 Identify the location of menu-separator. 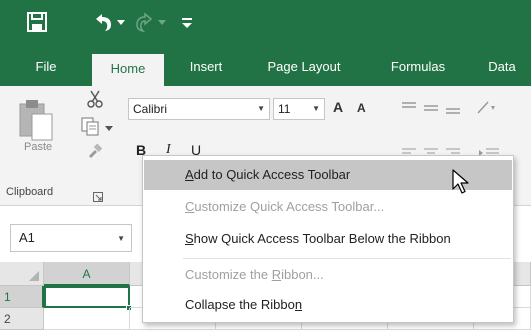
(347, 258).